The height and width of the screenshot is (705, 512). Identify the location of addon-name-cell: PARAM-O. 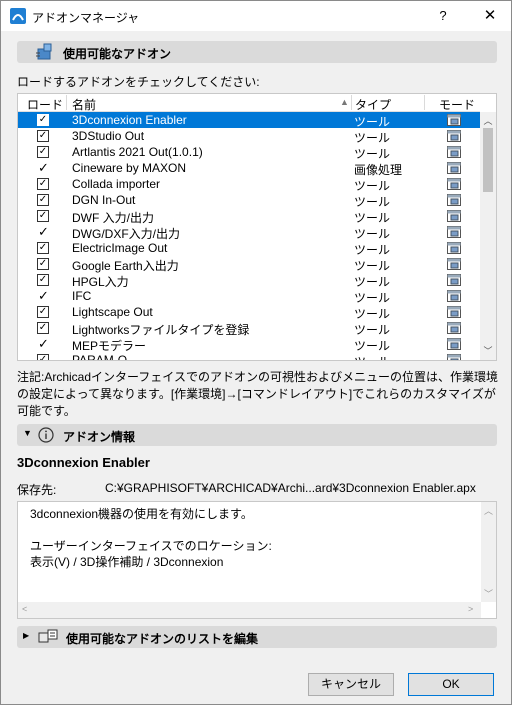
(100, 357).